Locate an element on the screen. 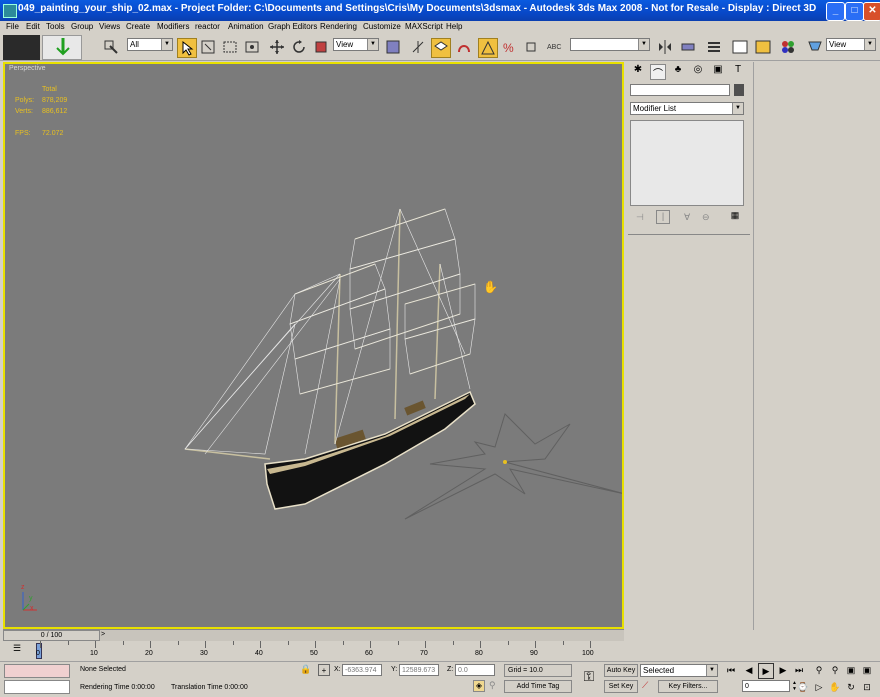 This screenshot has height=697, width=880. key-filter-icon: ⟋ is located at coordinates (645, 685).